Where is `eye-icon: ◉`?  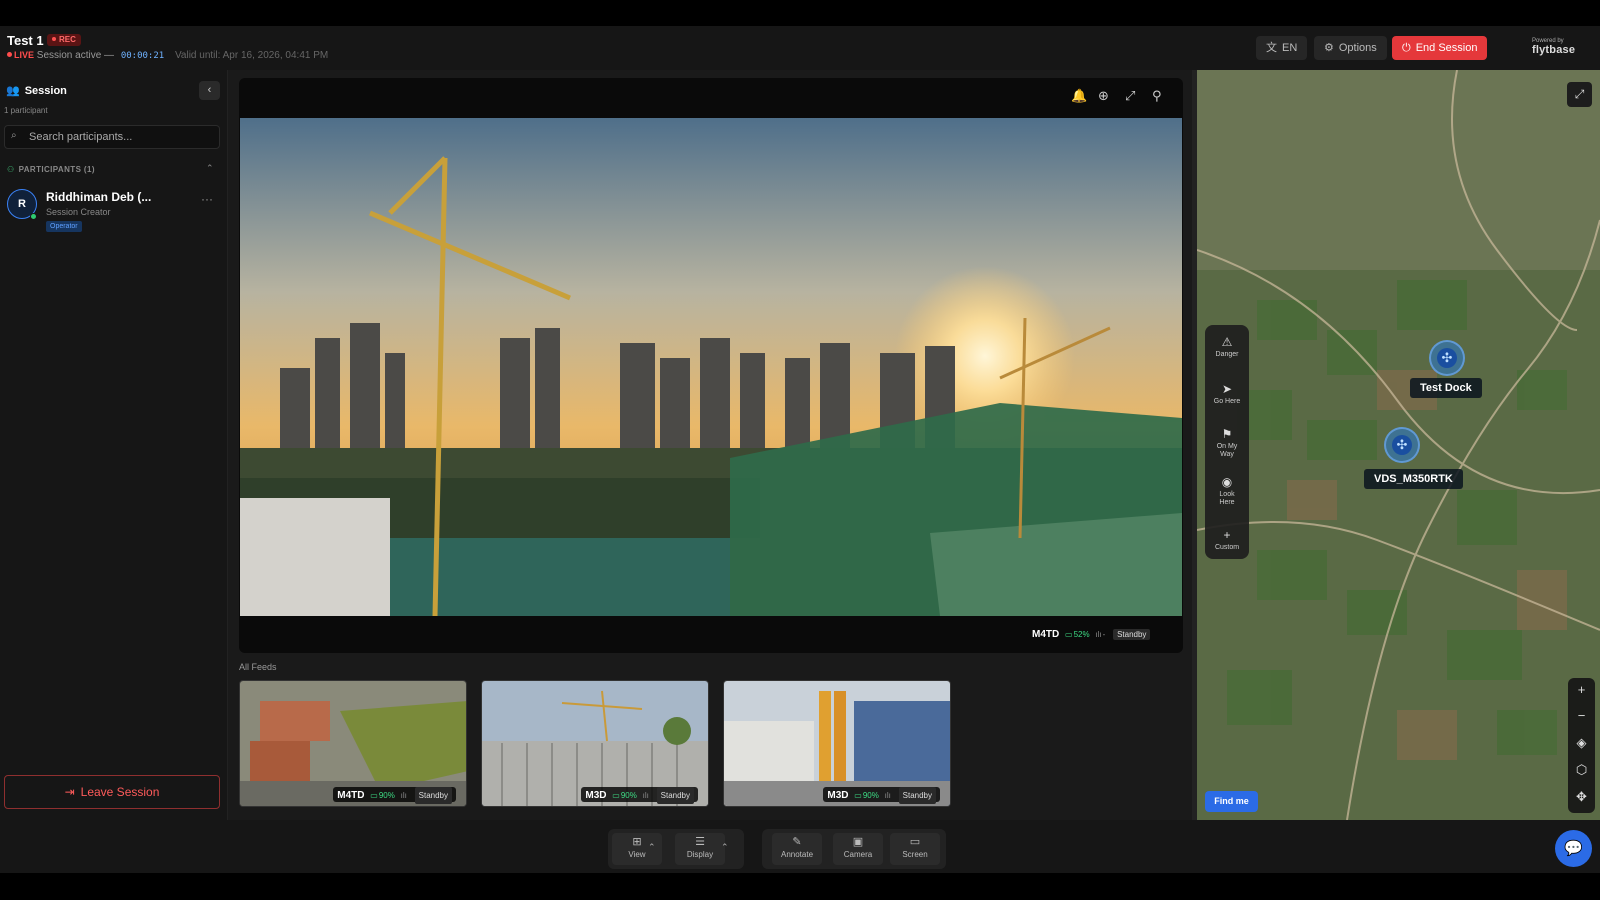
eye-icon: ◉ is located at coordinates (1227, 482).